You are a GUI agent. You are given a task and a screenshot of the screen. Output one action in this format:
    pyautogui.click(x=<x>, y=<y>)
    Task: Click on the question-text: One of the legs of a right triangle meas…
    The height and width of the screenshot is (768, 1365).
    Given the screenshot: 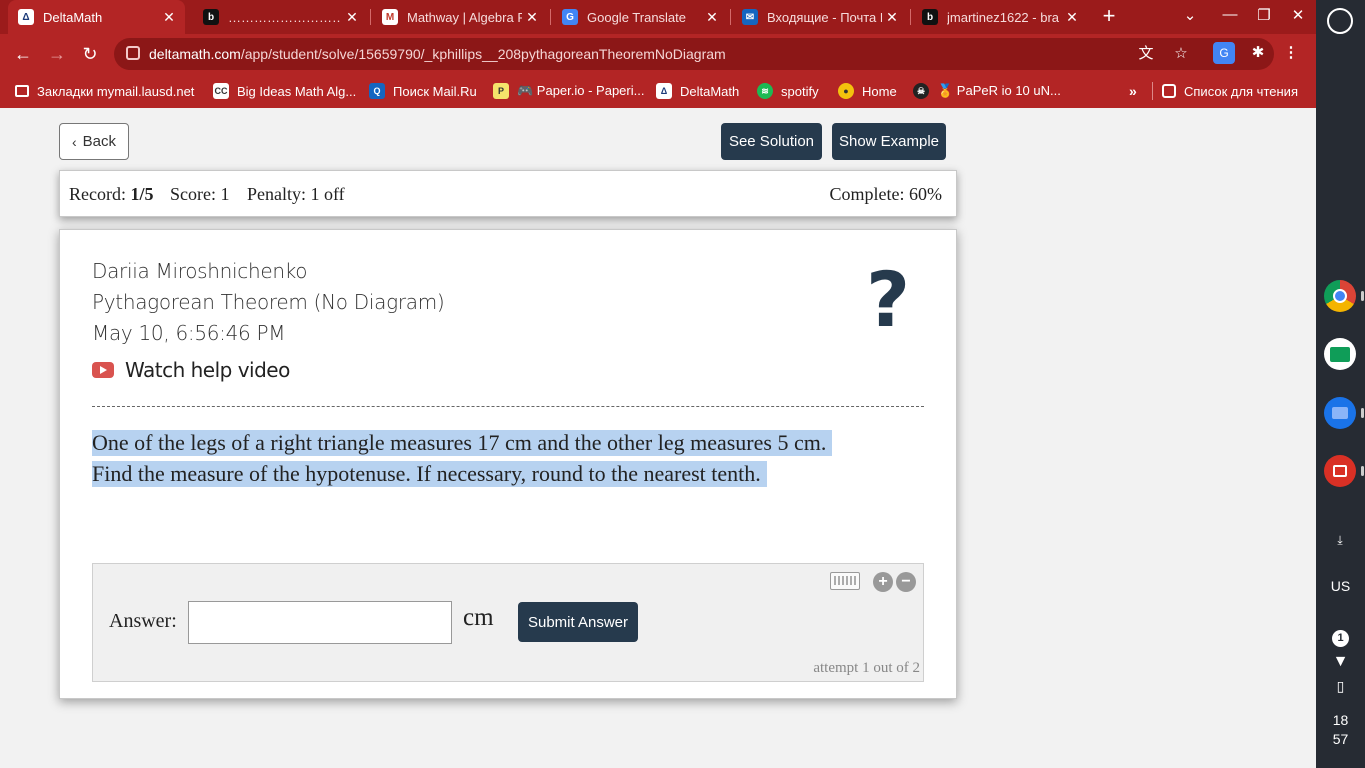 What is the action you would take?
    pyautogui.click(x=502, y=458)
    